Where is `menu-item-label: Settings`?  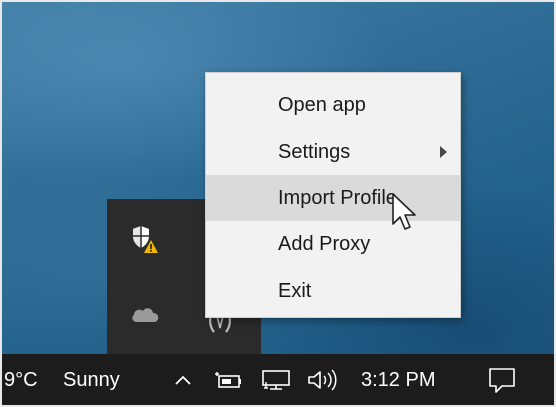
menu-item-label: Settings is located at coordinates (314, 151).